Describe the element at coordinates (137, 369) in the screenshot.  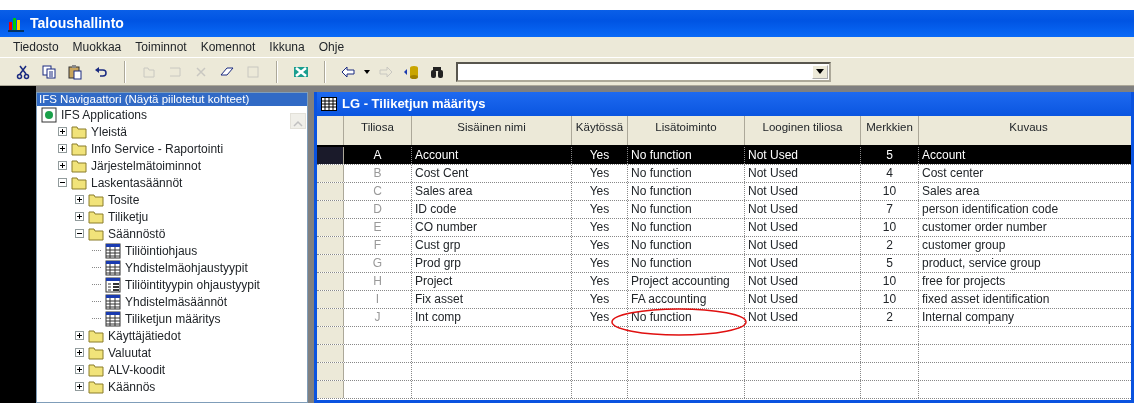
I see `tree-item: ALV-koodit` at that location.